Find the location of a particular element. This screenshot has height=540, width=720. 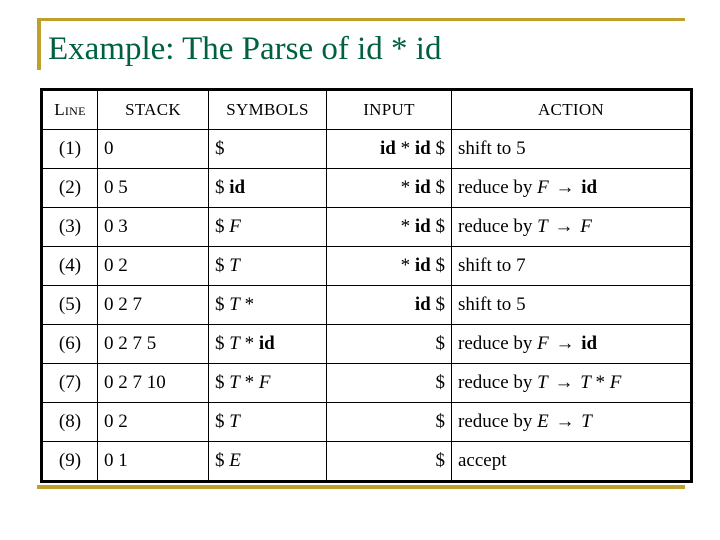

table-header: Line STACK SYMBOLS INPUT ACTION is located at coordinates (366, 109).